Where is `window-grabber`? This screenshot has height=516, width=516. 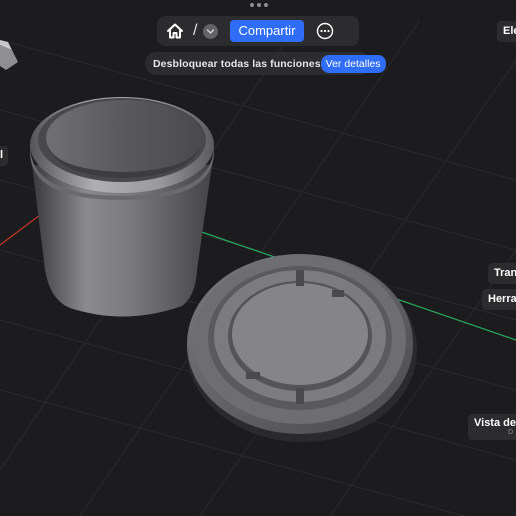
window-grabber is located at coordinates (259, 5).